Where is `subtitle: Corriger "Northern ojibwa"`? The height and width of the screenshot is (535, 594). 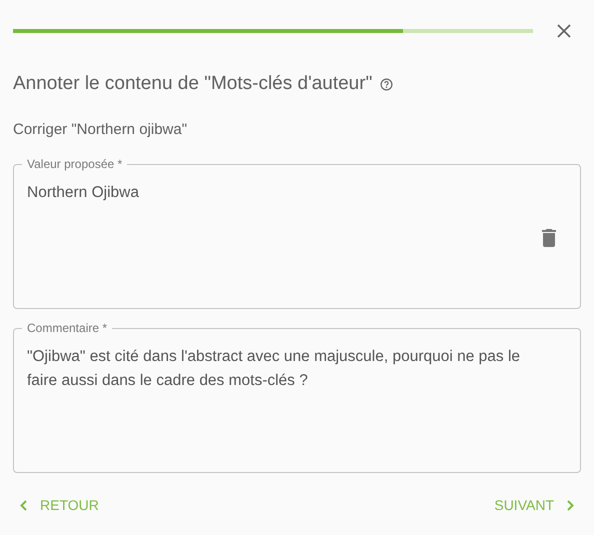 subtitle: Corriger "Northern ojibwa" is located at coordinates (100, 130).